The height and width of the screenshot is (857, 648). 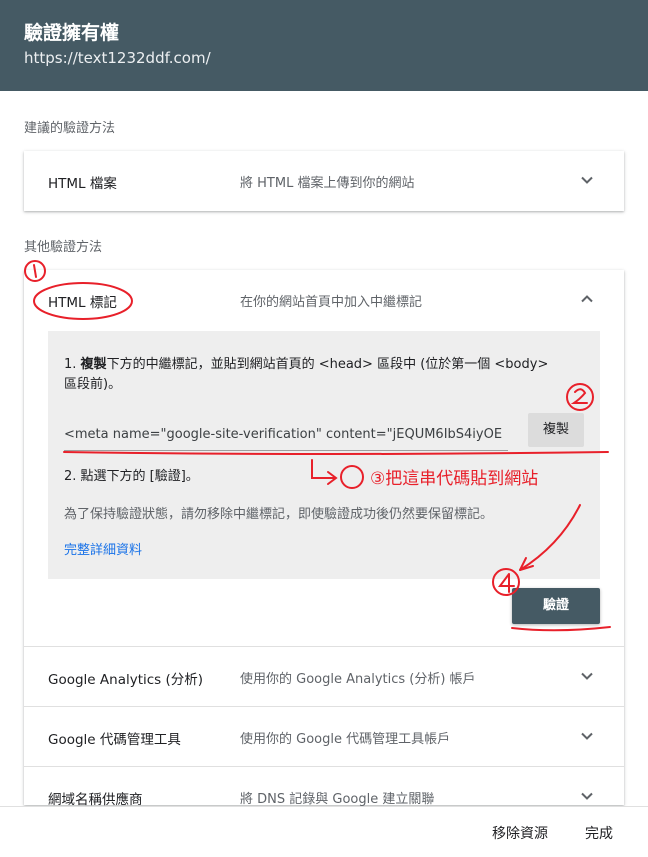 What do you see at coordinates (72, 33) in the screenshot?
I see `page-title: 驗證擁有權` at bounding box center [72, 33].